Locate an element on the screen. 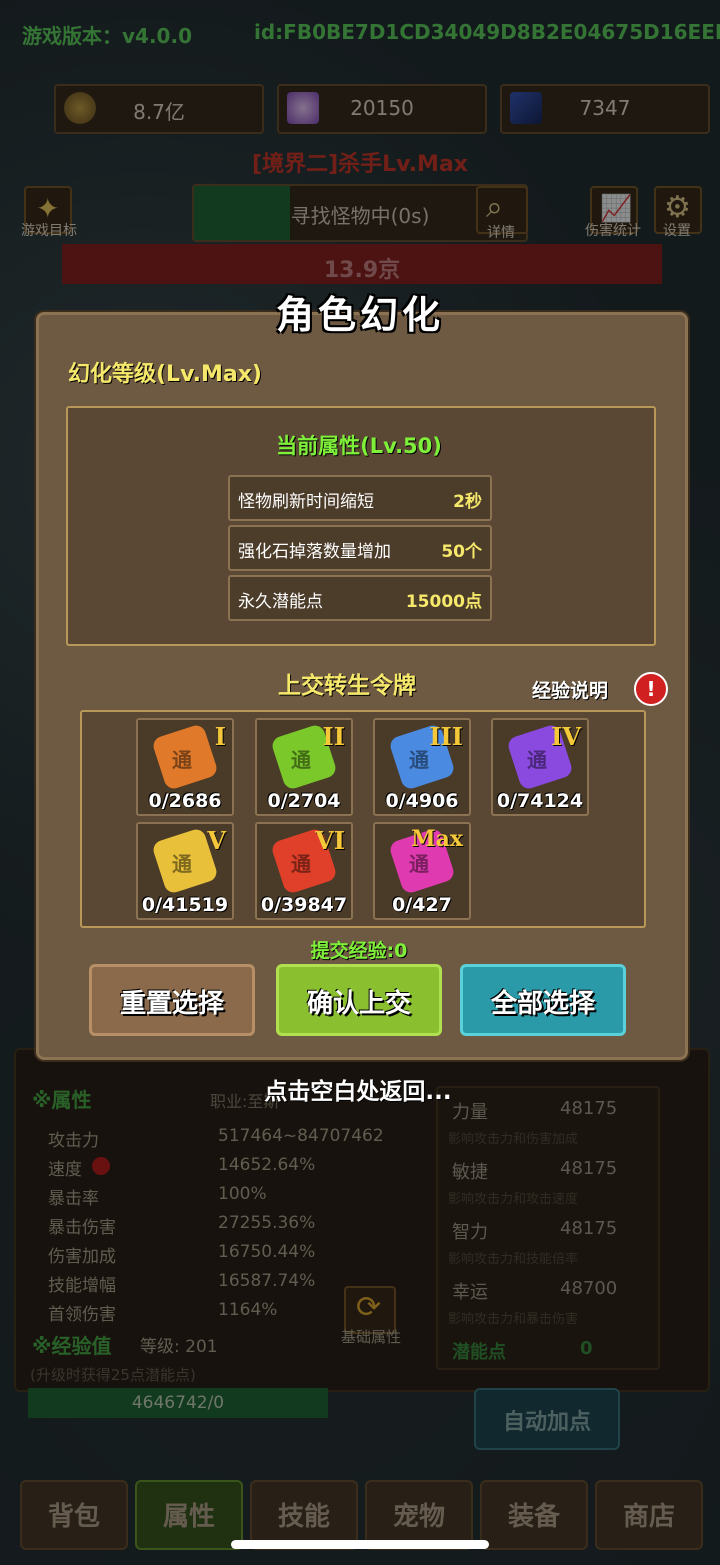 The image size is (720, 1565). token-count: 0/2686 is located at coordinates (185, 801).